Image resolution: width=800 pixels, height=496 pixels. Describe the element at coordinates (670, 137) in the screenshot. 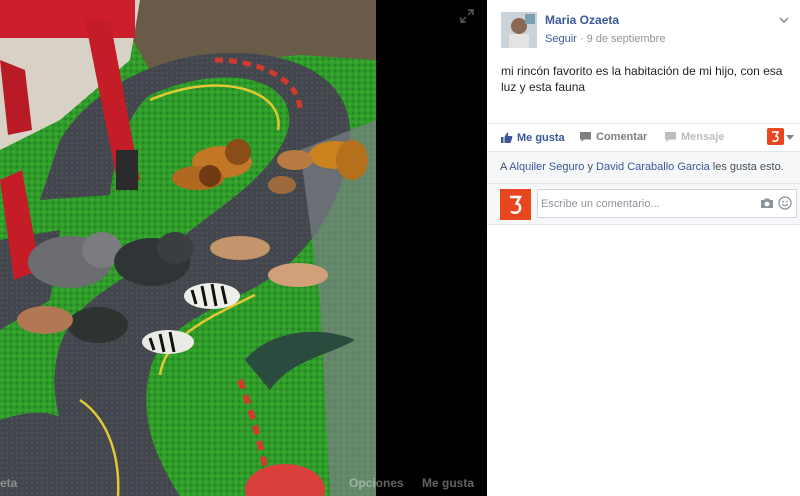

I see `message-icon` at that location.